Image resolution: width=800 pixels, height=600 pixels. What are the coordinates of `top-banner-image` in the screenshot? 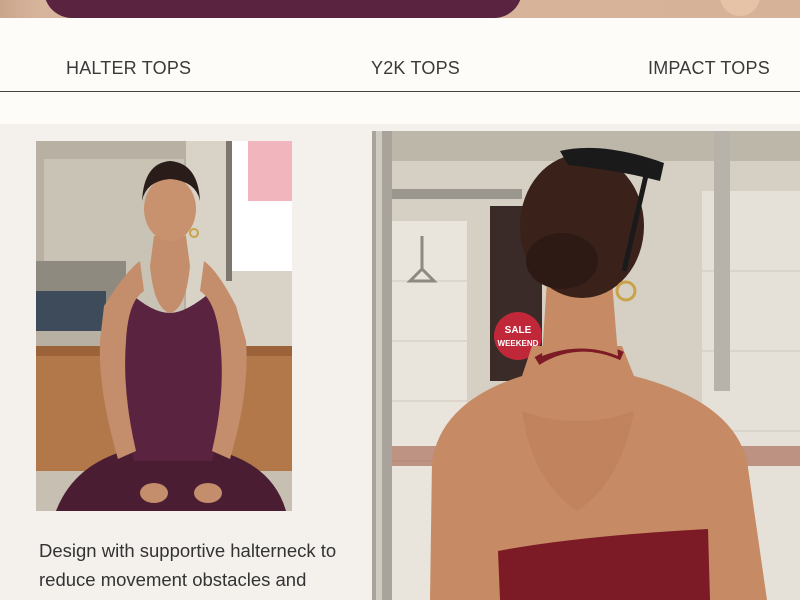 It's located at (400, 9).